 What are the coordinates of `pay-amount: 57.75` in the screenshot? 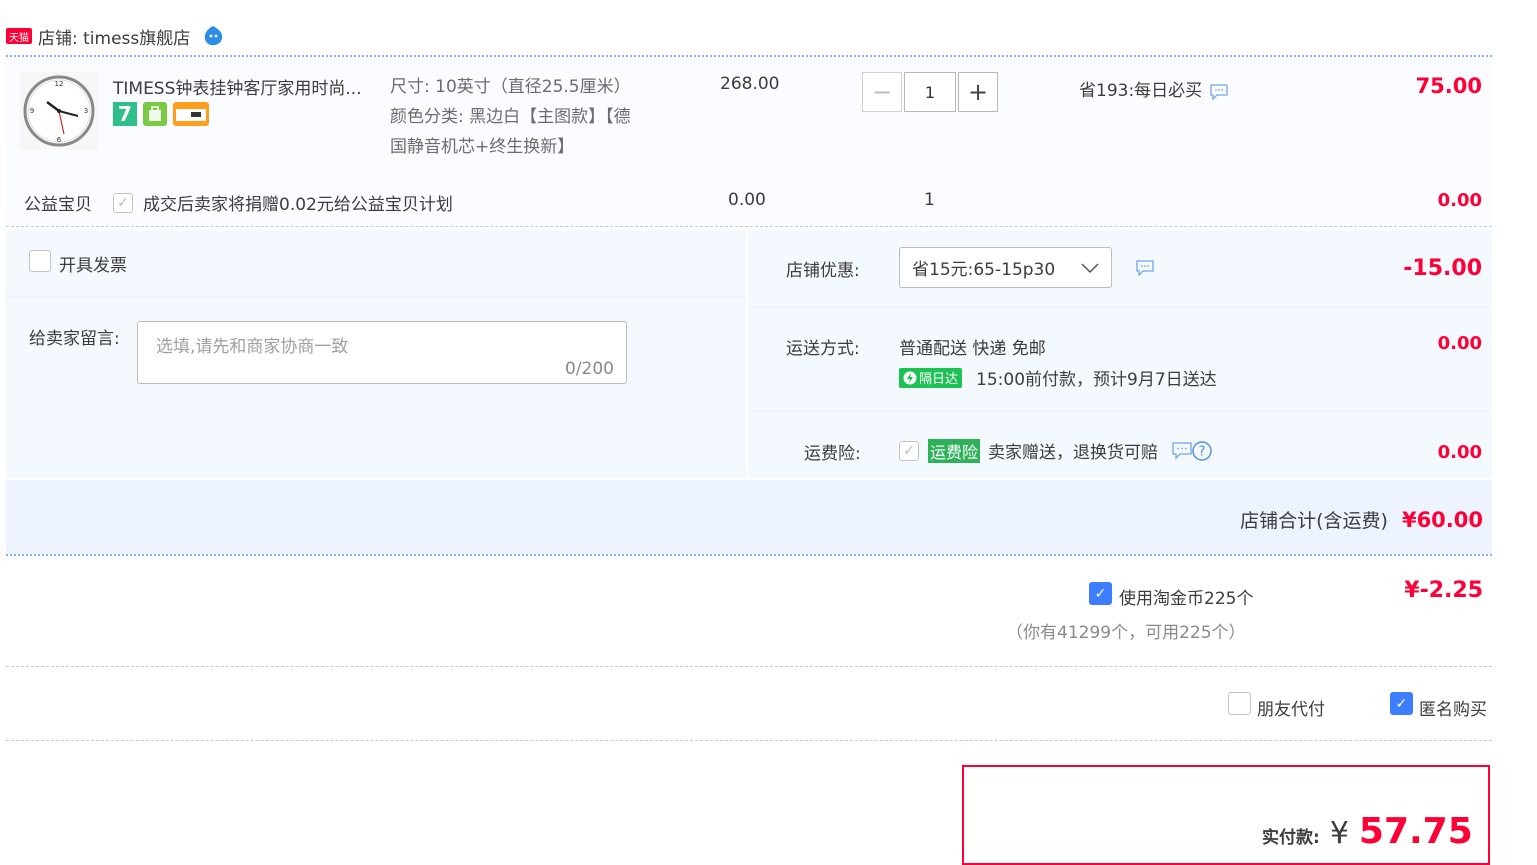 It's located at (1415, 831).